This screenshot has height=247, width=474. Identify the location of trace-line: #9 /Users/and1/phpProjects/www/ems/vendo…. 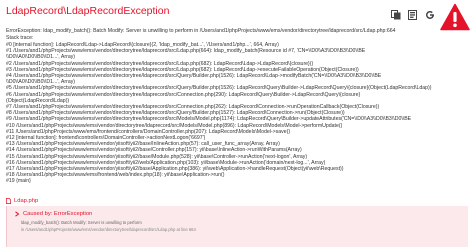
(209, 119).